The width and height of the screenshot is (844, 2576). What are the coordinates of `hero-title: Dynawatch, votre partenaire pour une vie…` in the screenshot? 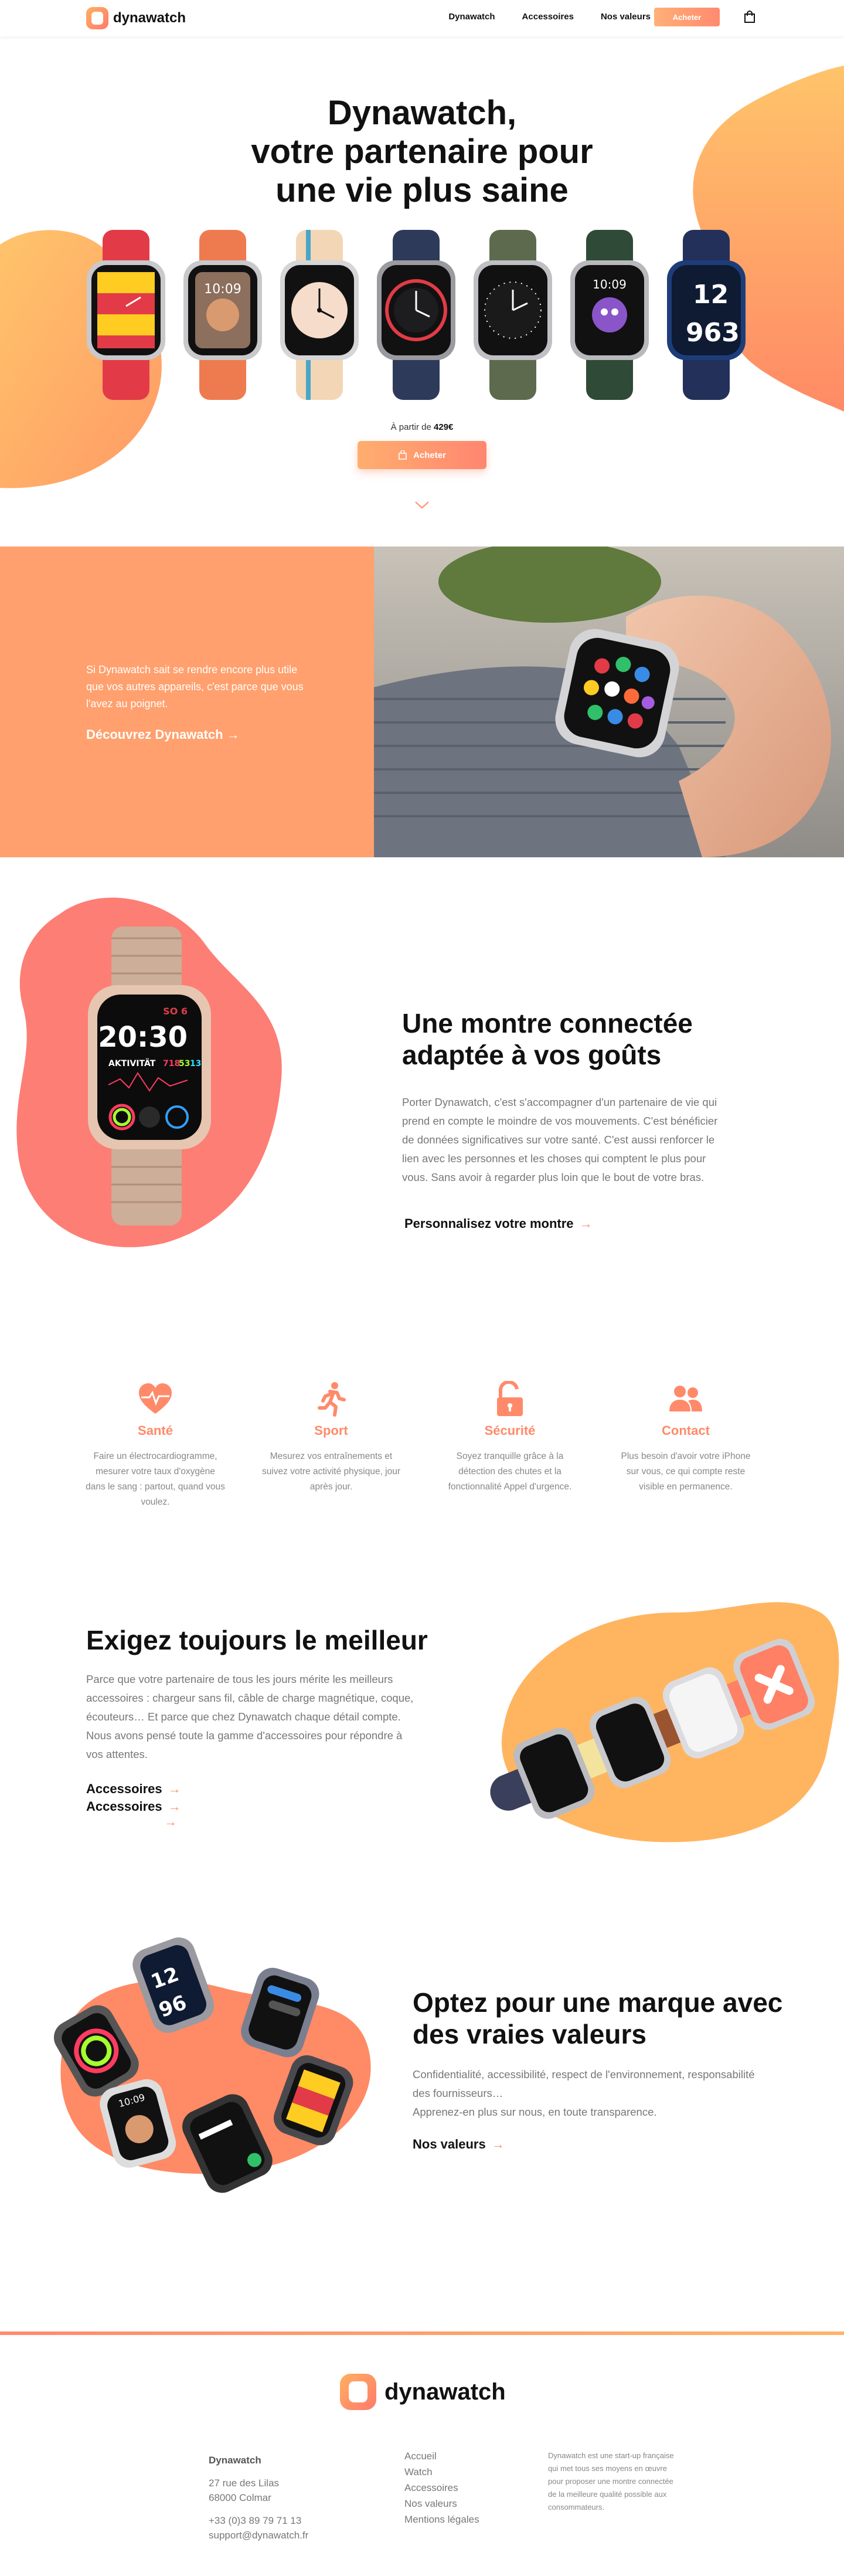 It's located at (422, 152).